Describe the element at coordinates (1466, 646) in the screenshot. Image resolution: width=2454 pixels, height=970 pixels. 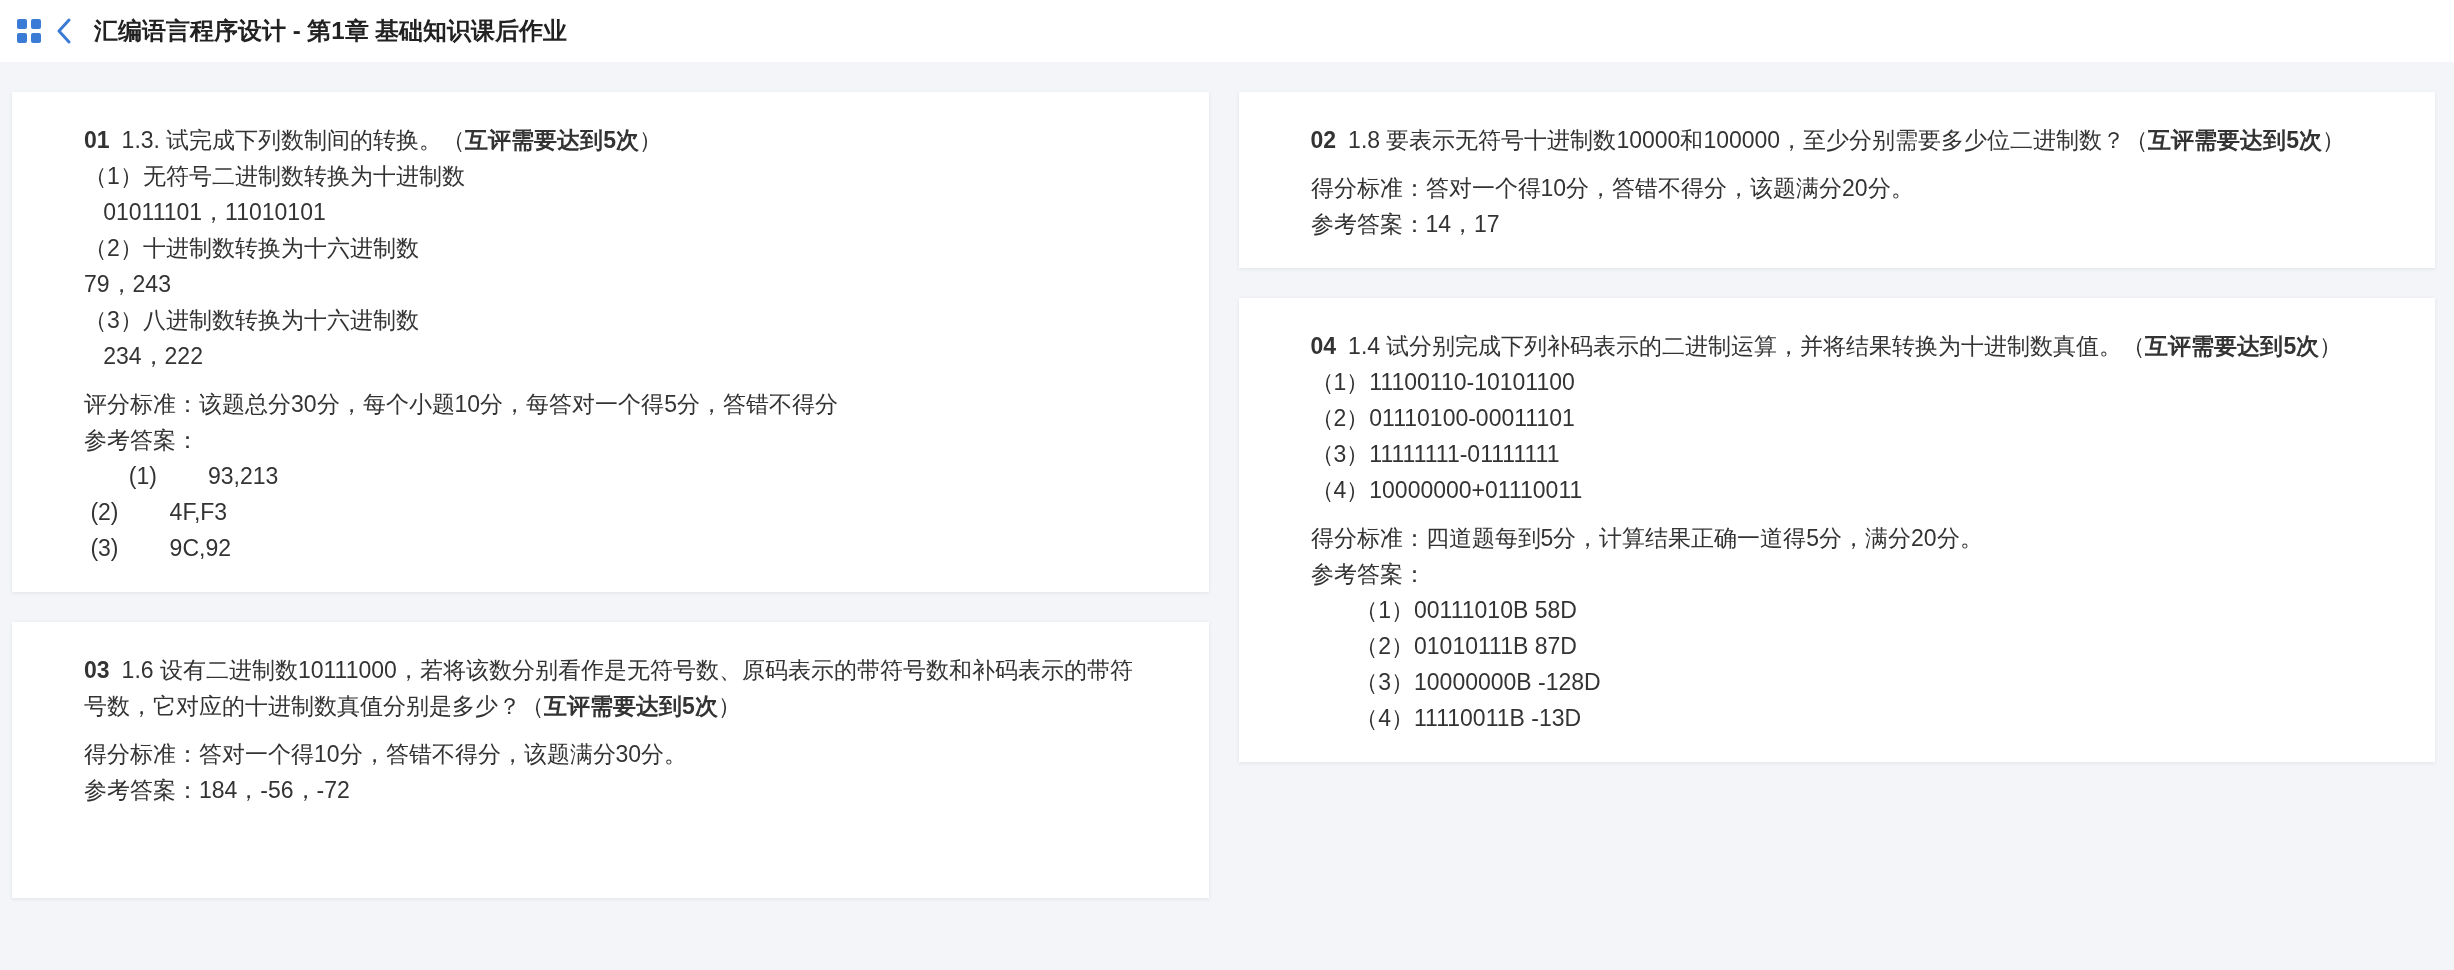
I see `answer-line: （2）01010111B 87D` at that location.